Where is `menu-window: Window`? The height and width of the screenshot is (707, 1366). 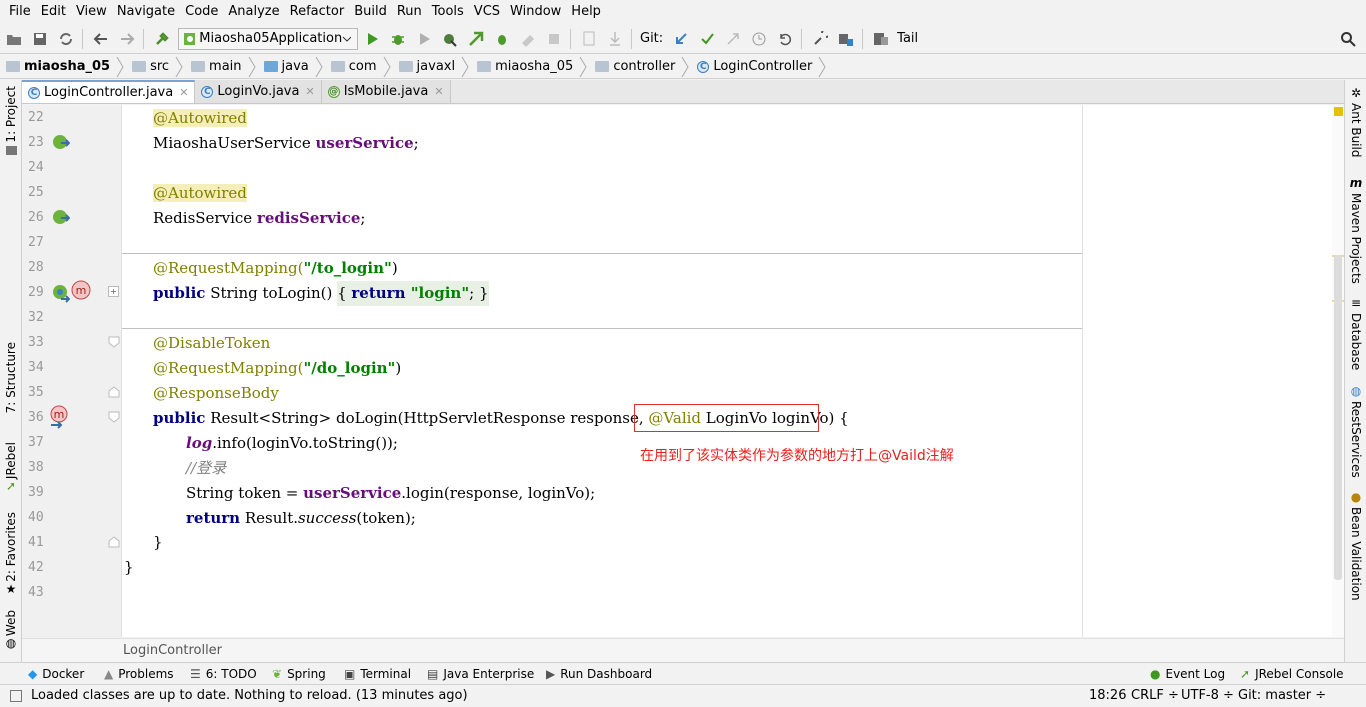
menu-window: Window is located at coordinates (535, 12).